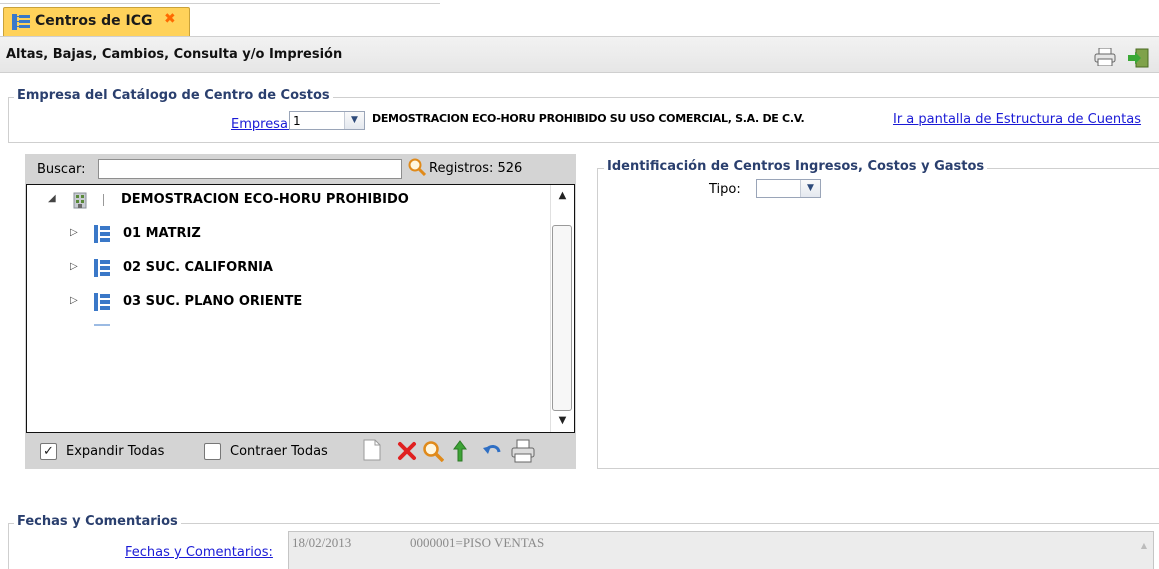  I want to click on print-icon, so click(523, 452).